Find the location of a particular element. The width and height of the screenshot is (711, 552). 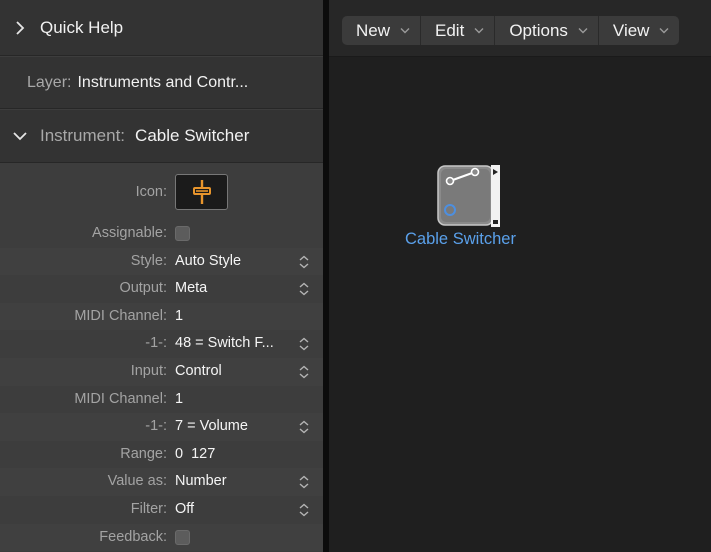

cable-switcher-icon is located at coordinates (201, 192).